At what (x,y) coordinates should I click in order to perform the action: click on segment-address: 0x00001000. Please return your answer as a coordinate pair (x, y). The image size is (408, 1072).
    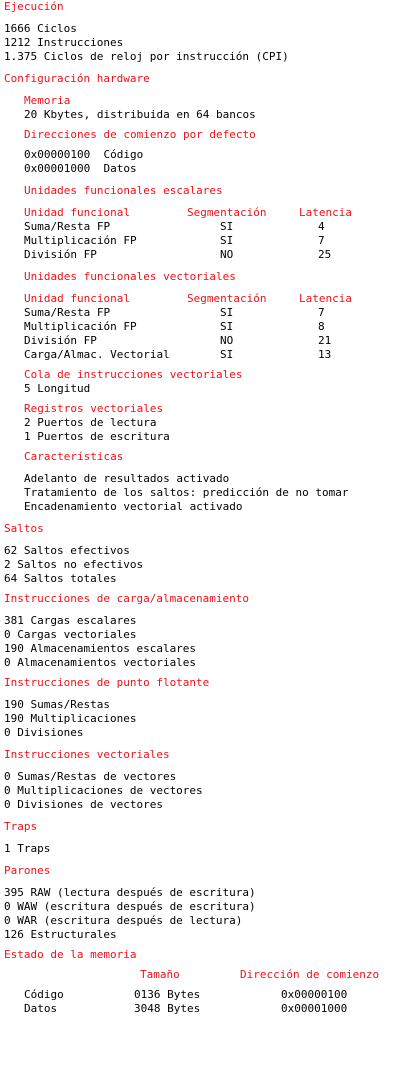
    Looking at the image, I should click on (314, 1008).